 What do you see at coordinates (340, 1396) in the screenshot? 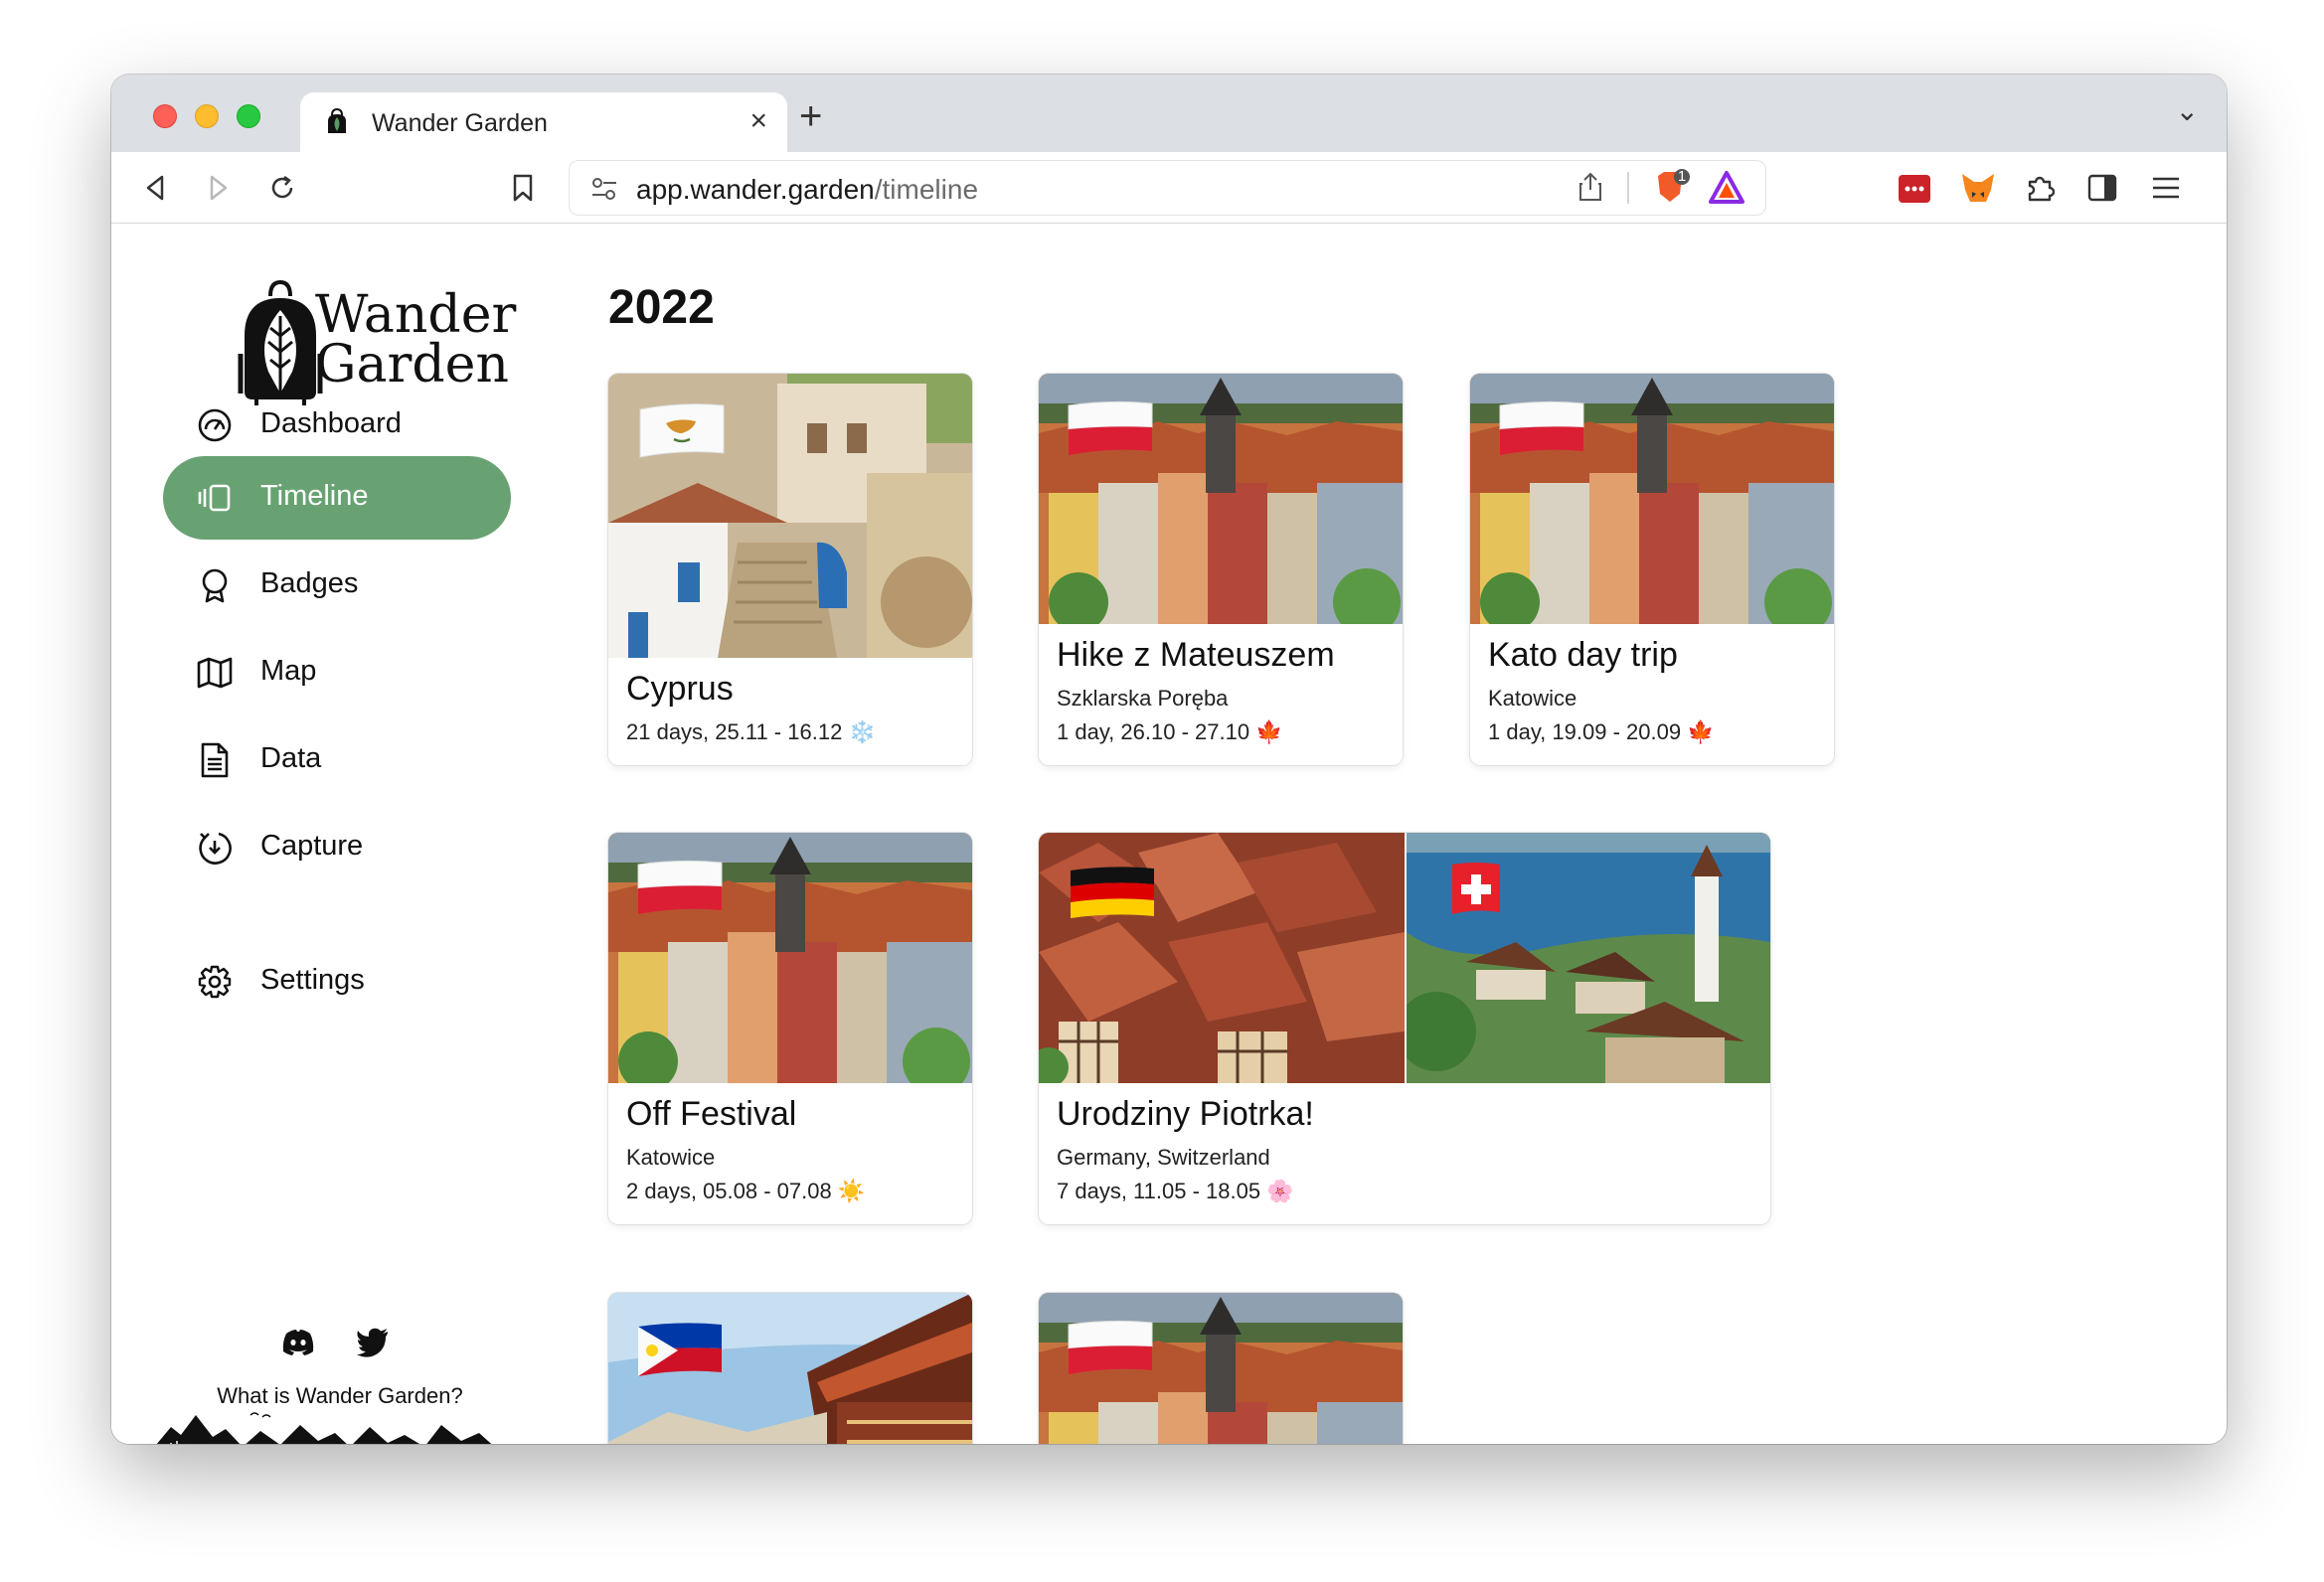
I see `what-is-wander-garden-link: What is Wander Garden?` at bounding box center [340, 1396].